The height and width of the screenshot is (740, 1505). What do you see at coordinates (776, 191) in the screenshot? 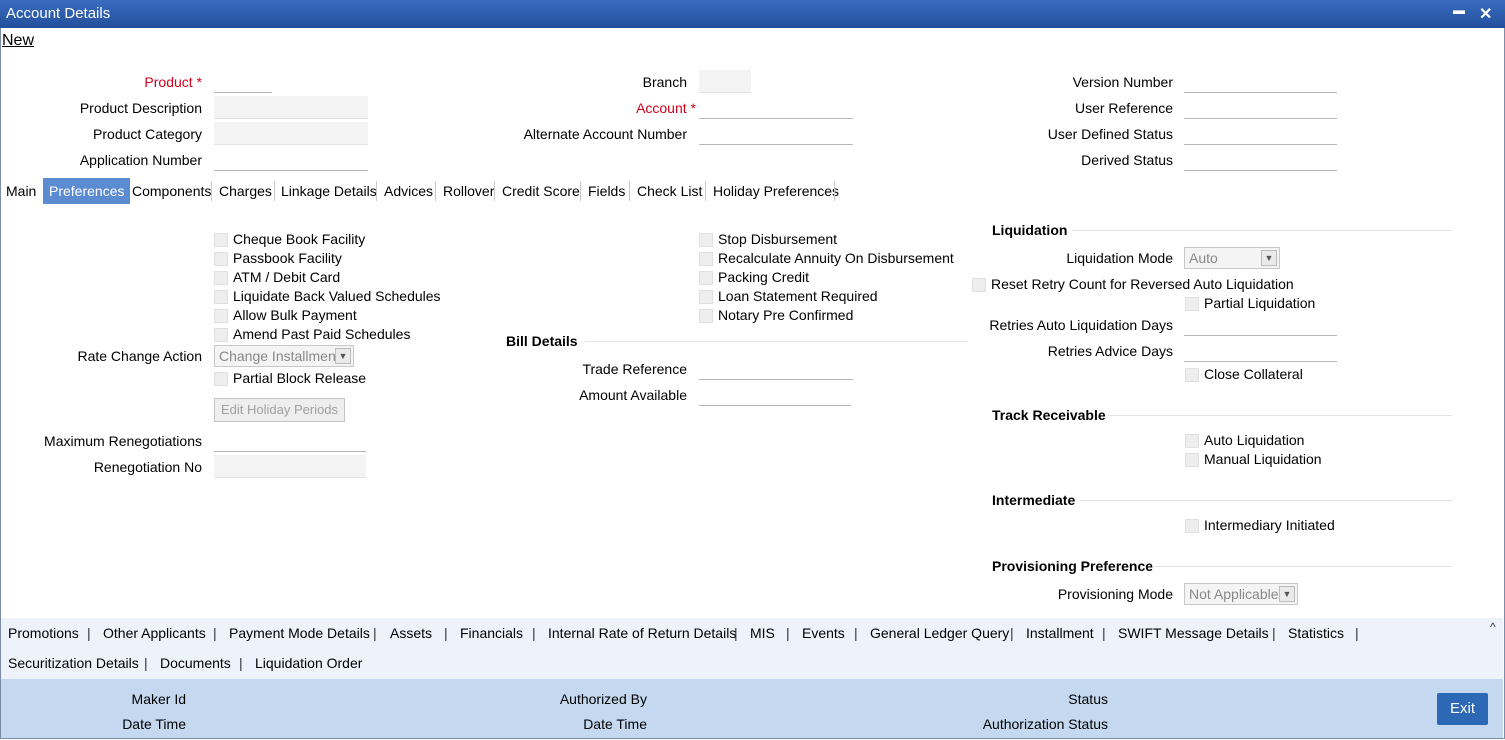
I see `tab-holiday-preferences: Holiday Preferences` at bounding box center [776, 191].